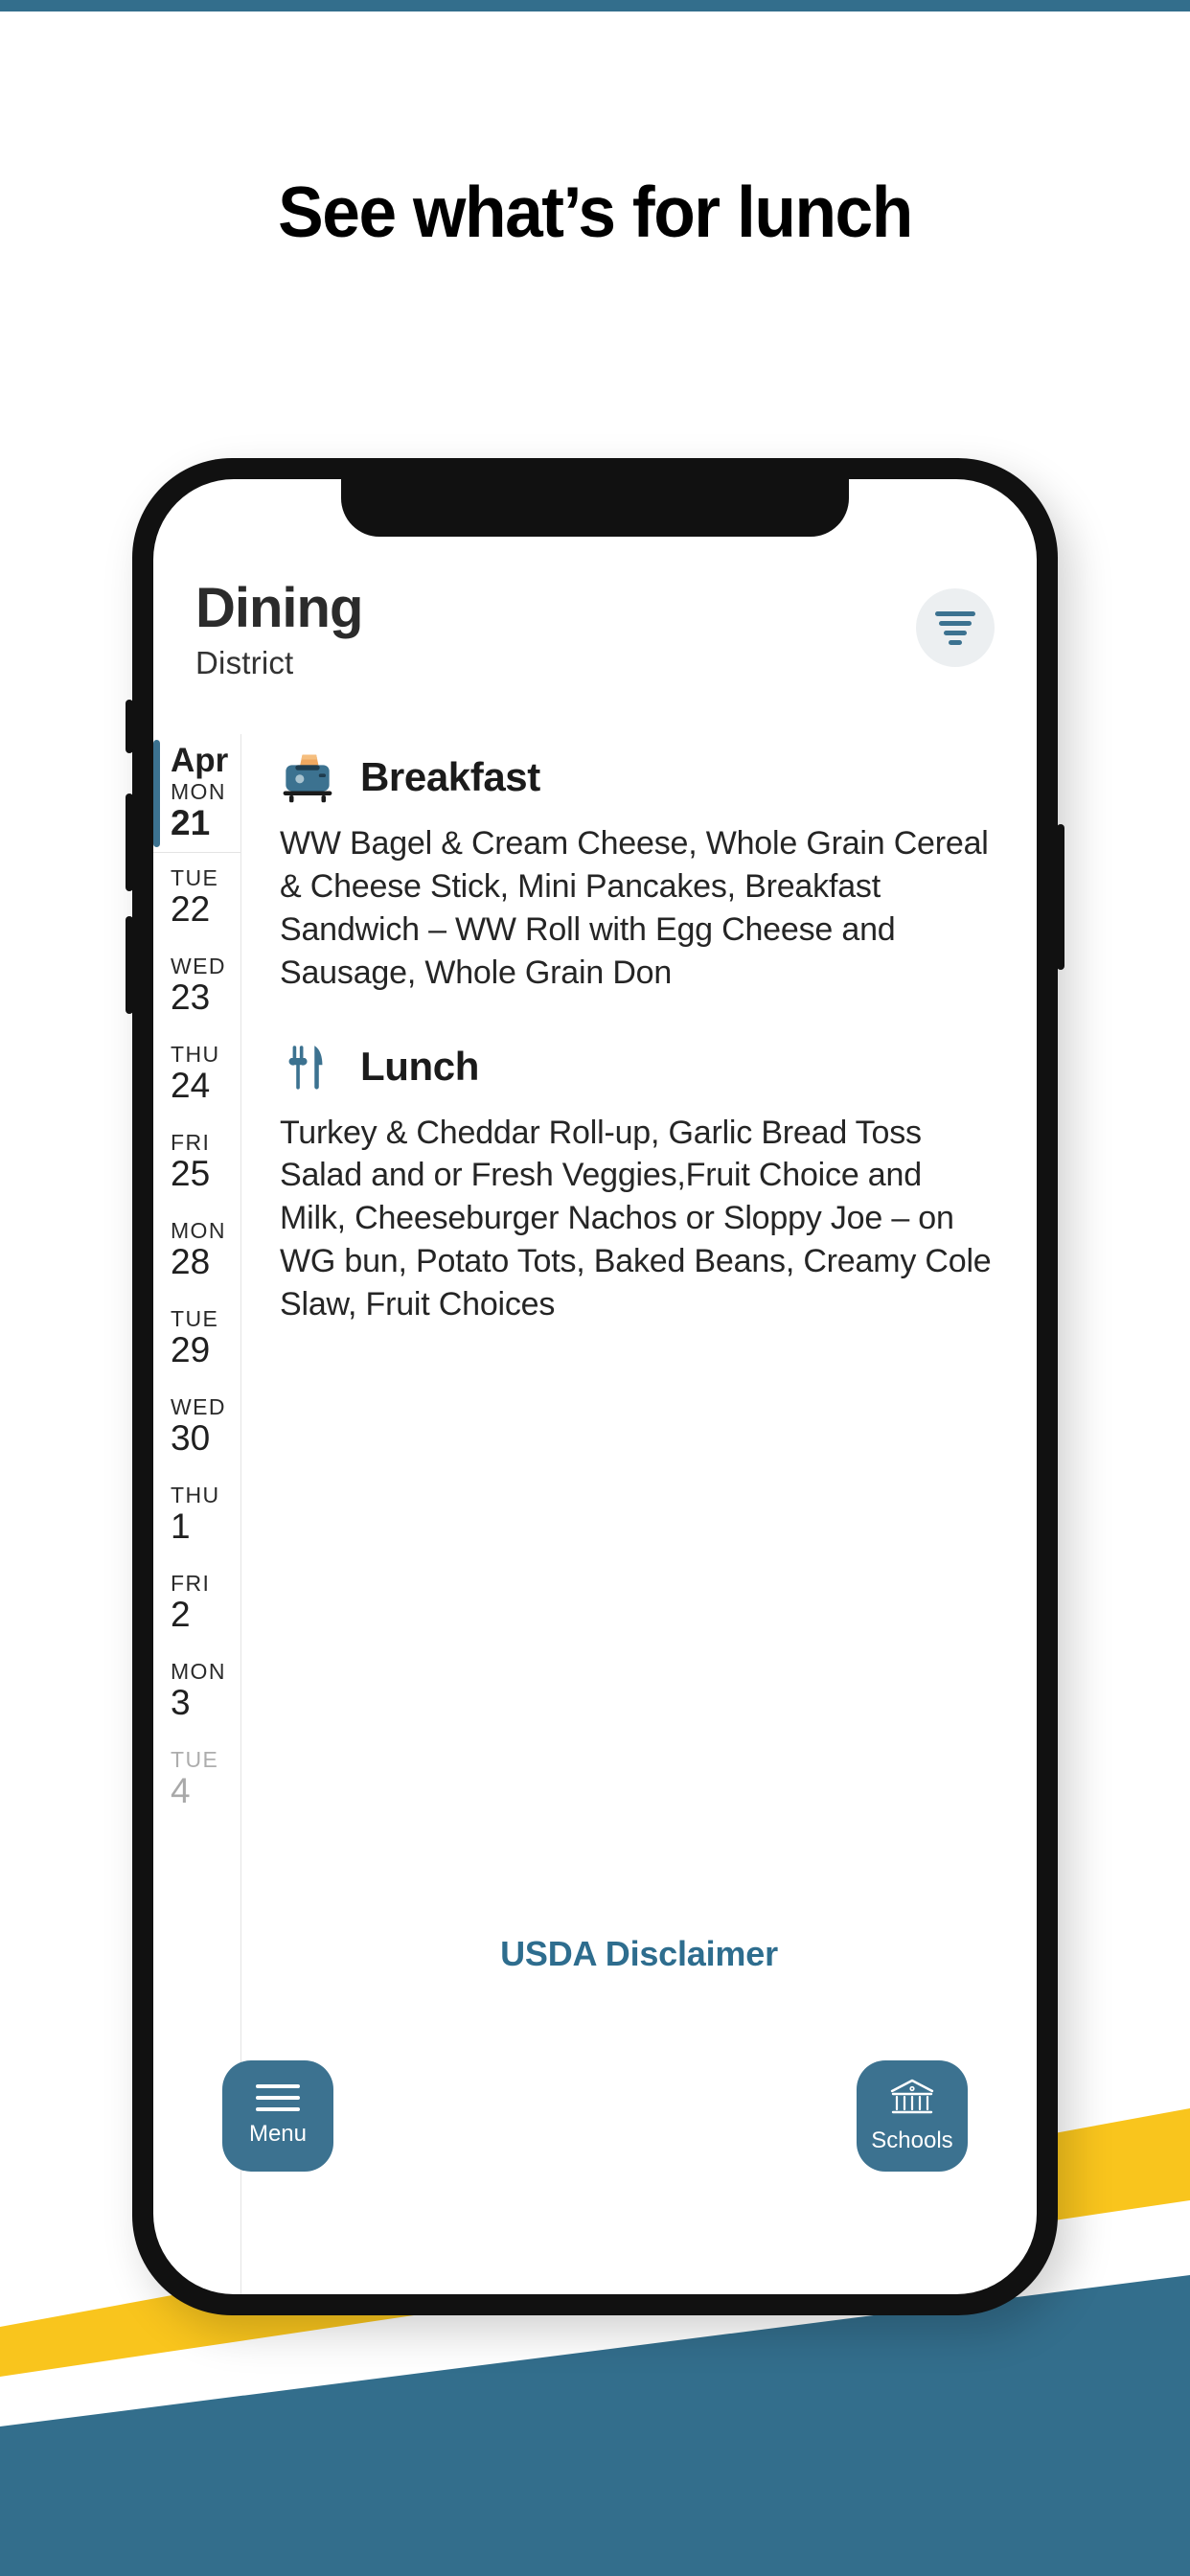  Describe the element at coordinates (191, 1085) in the screenshot. I see `date-day-number: 24` at that location.